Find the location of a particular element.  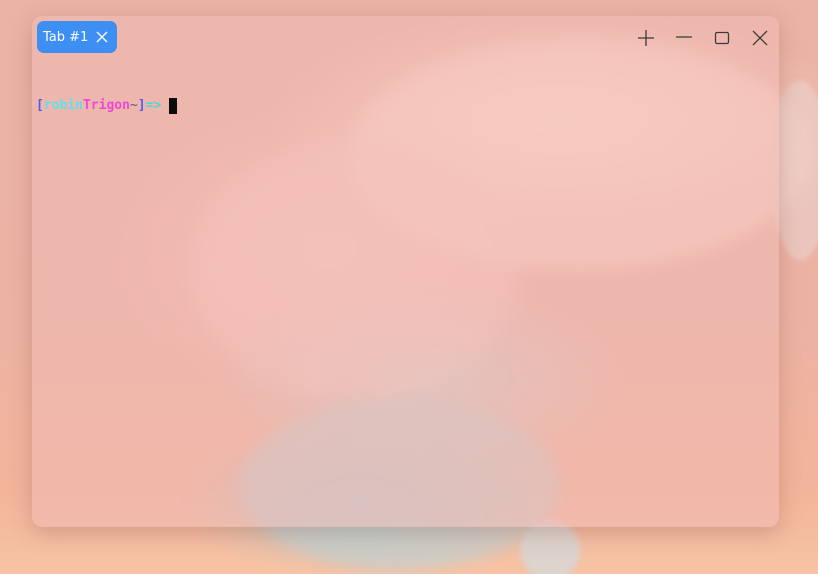

new-tab-button is located at coordinates (646, 38).